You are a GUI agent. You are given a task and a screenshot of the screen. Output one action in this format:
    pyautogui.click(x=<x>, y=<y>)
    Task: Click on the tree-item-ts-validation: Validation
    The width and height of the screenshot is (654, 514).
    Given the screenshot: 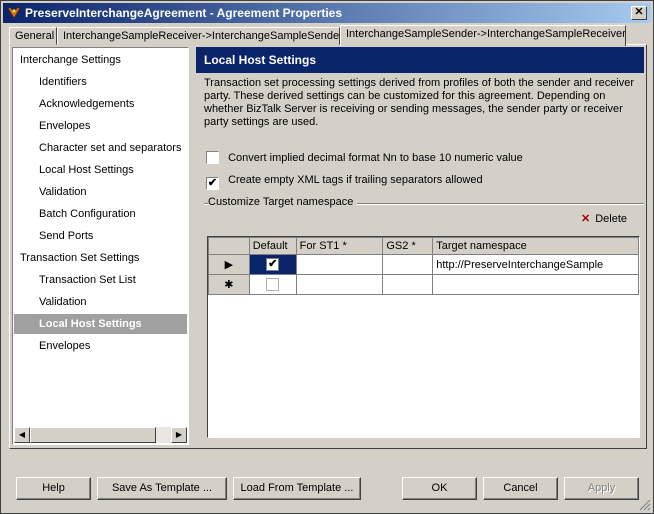 What is the action you would take?
    pyautogui.click(x=63, y=302)
    